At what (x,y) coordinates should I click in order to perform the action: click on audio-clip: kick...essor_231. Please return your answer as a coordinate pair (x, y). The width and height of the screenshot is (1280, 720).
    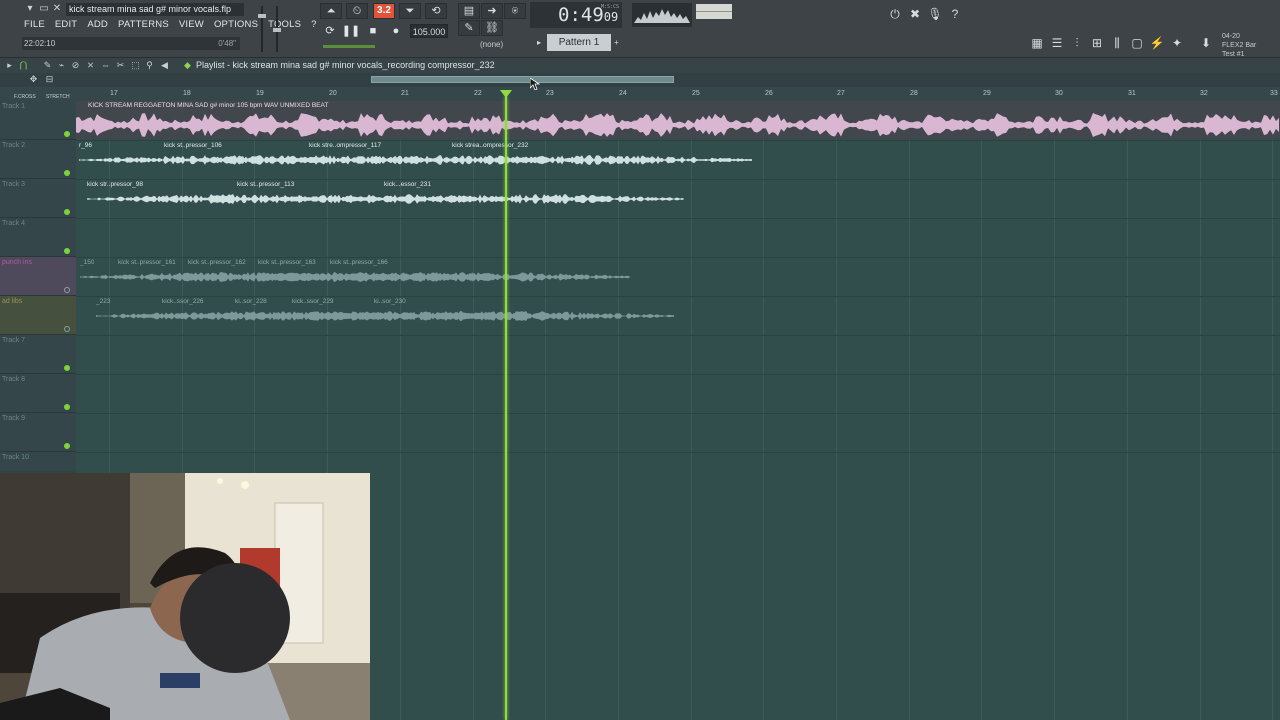
    Looking at the image, I should click on (533, 196).